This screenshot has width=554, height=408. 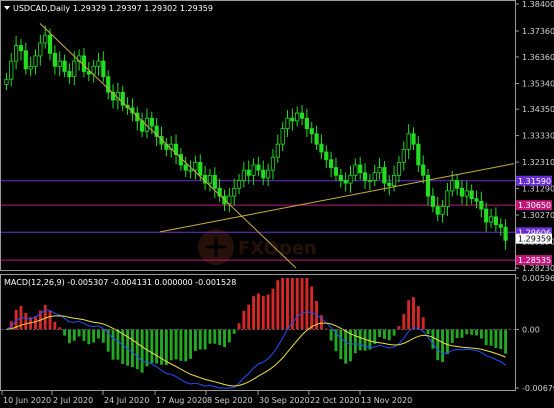 I want to click on svg-text: FXOpen, so click(x=277, y=248).